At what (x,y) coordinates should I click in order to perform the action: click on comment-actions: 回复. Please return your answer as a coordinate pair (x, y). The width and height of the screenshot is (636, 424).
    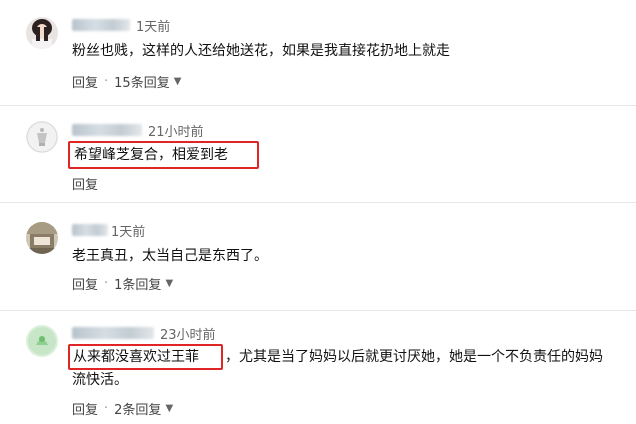
    Looking at the image, I should click on (85, 183).